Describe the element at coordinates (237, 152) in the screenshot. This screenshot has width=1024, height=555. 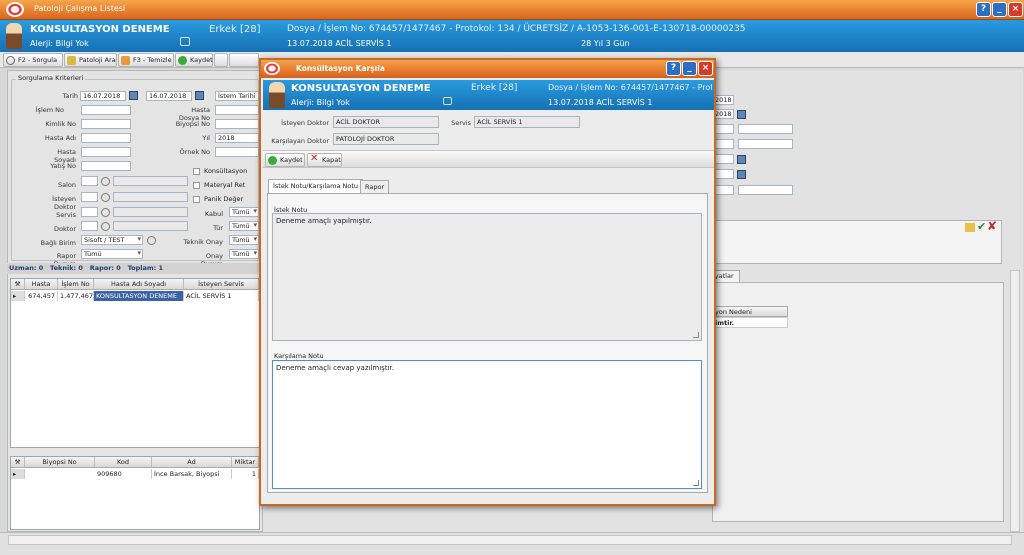
I see `ornek-no-input` at that location.